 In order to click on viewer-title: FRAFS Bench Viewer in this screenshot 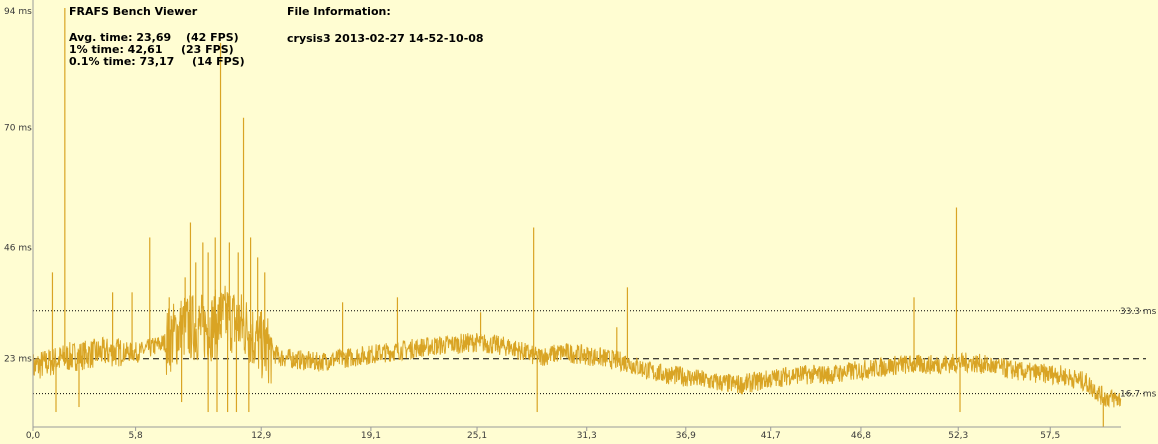, I will do `click(133, 11)`.